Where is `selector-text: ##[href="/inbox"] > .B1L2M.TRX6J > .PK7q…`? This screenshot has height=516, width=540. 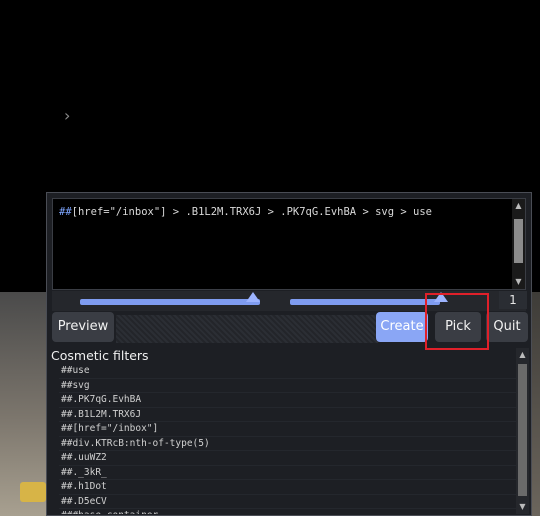 selector-text: ##[href="/inbox"] > .B1L2M.TRX6J > .PK7q… is located at coordinates (245, 212).